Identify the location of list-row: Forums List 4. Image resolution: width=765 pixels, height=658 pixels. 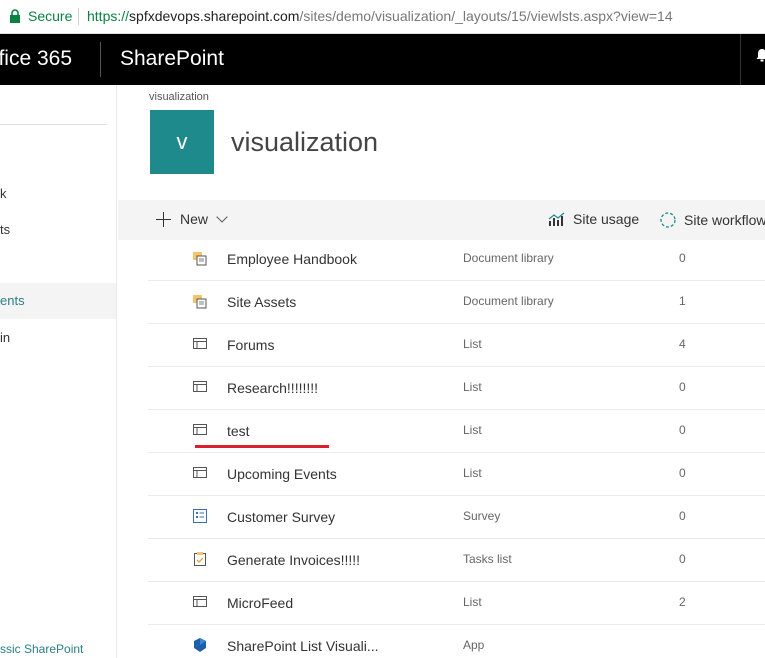
(456, 345).